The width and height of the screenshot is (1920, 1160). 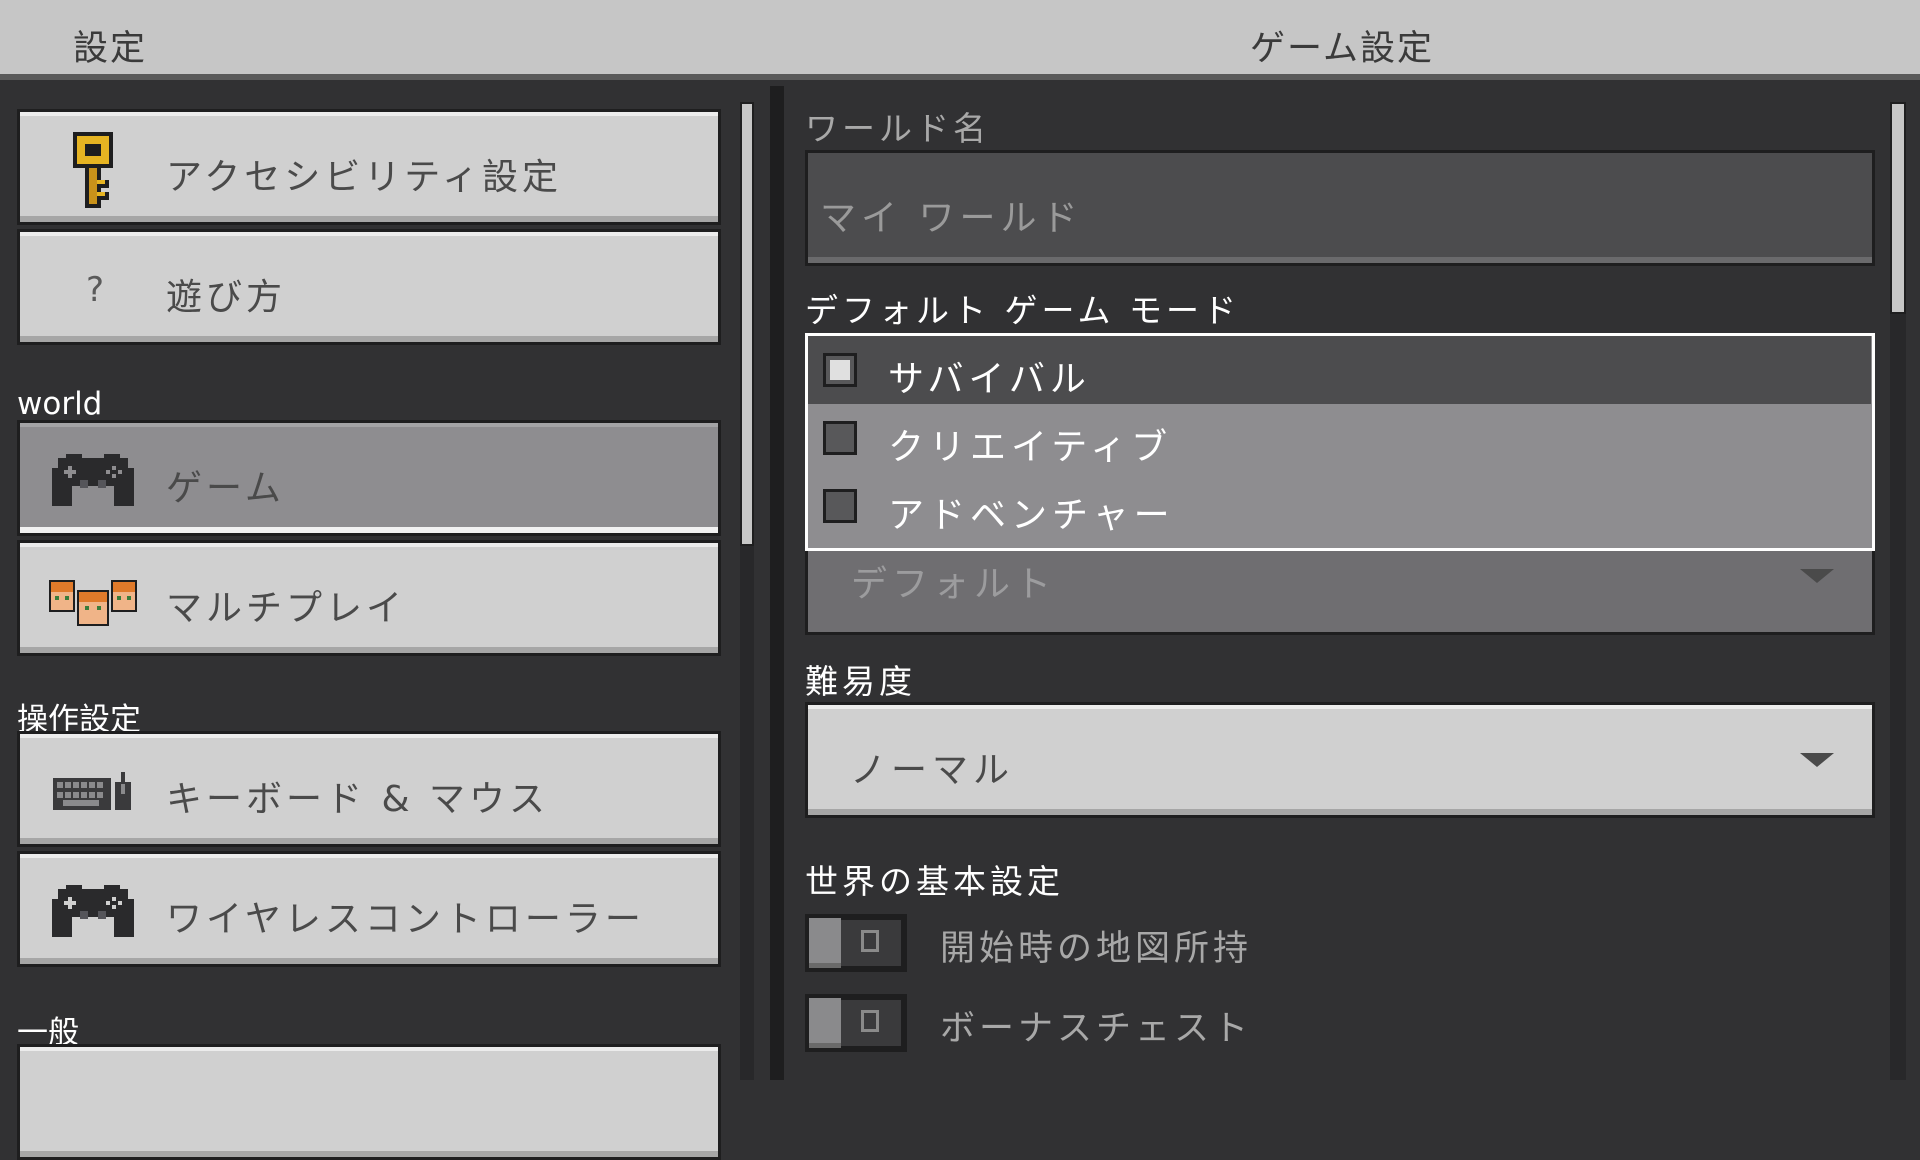 I want to click on key-icon, so click(x=93, y=170).